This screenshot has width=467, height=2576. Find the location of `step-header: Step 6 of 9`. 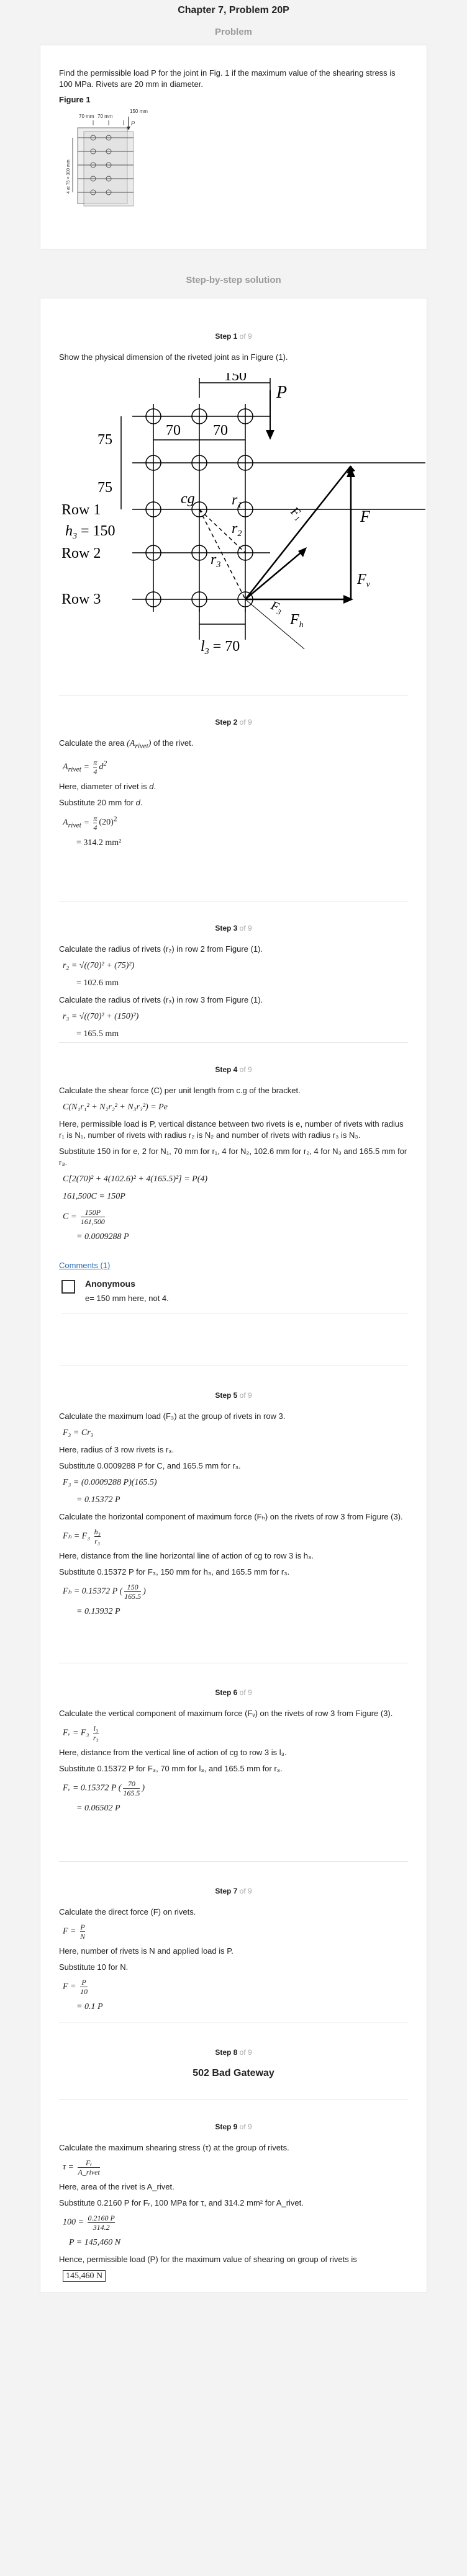

step-header: Step 6 of 9 is located at coordinates (233, 1692).